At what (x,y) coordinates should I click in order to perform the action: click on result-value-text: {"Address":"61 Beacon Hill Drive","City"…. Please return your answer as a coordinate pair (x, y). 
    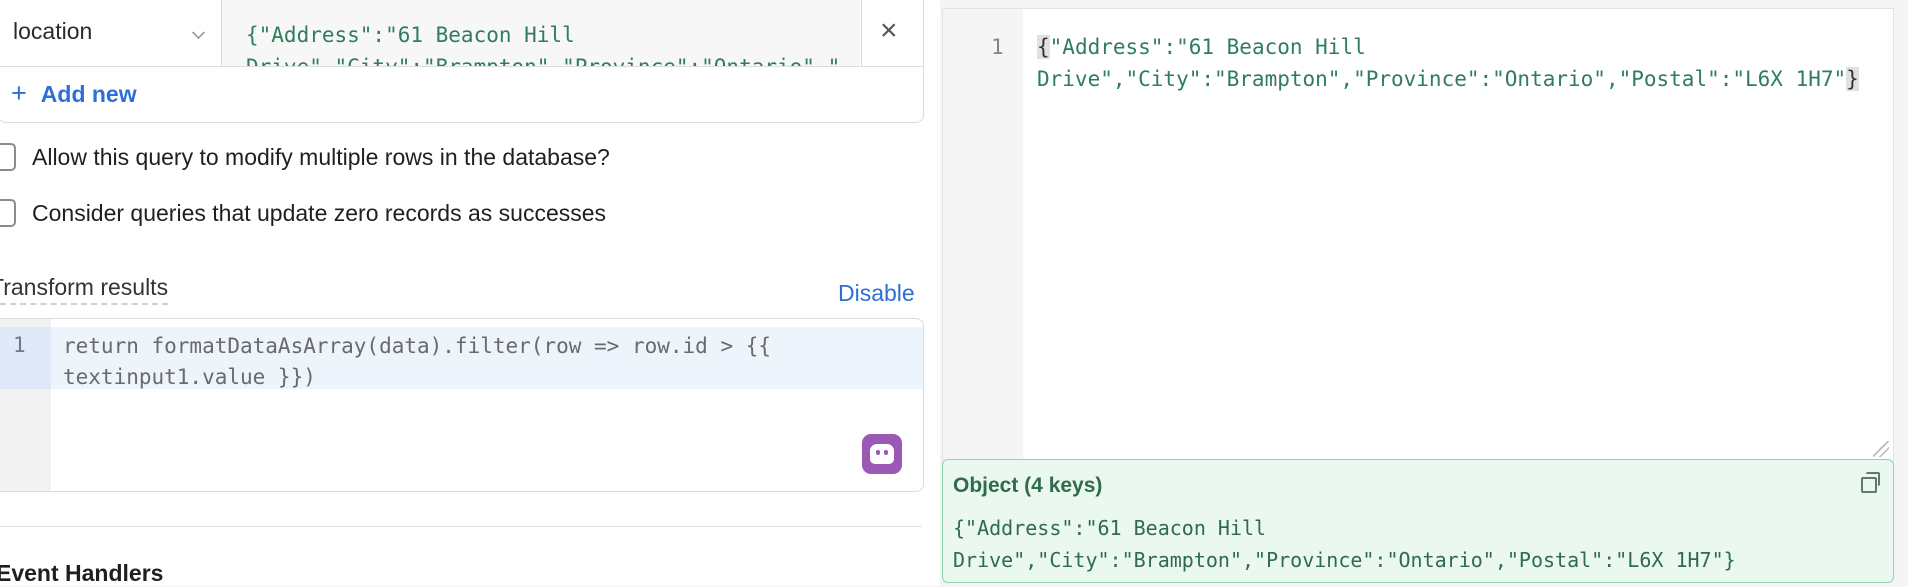
    Looking at the image, I should click on (1344, 544).